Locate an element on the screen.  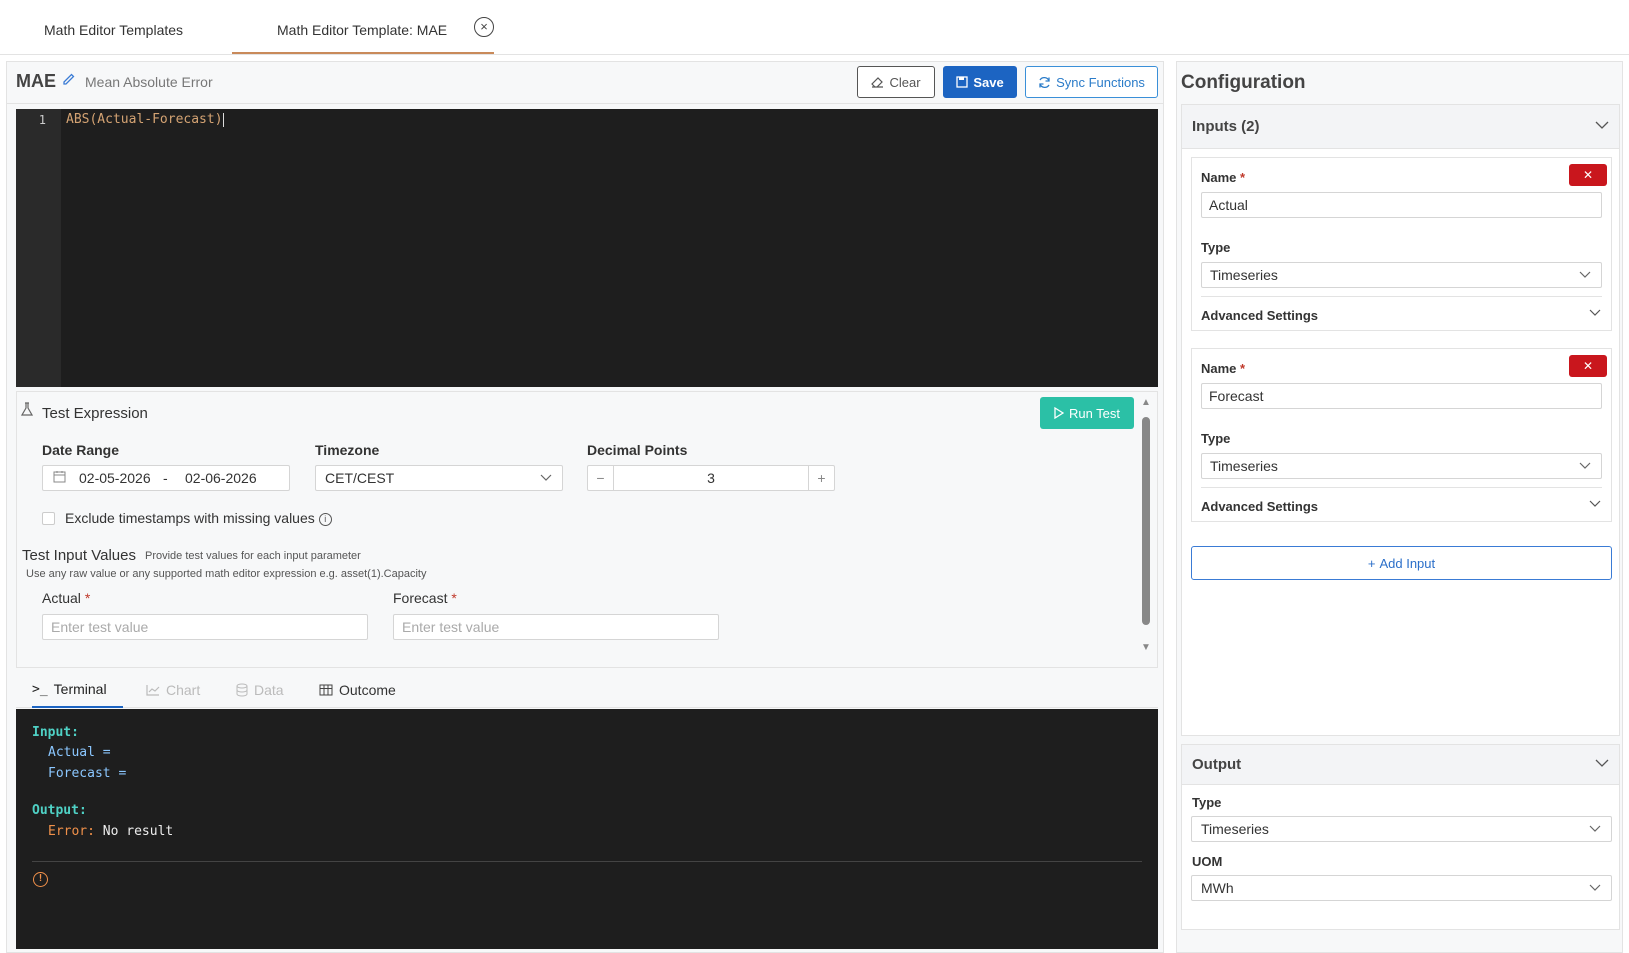
tab-terminal: >_ Terminal is located at coordinates (77, 690).